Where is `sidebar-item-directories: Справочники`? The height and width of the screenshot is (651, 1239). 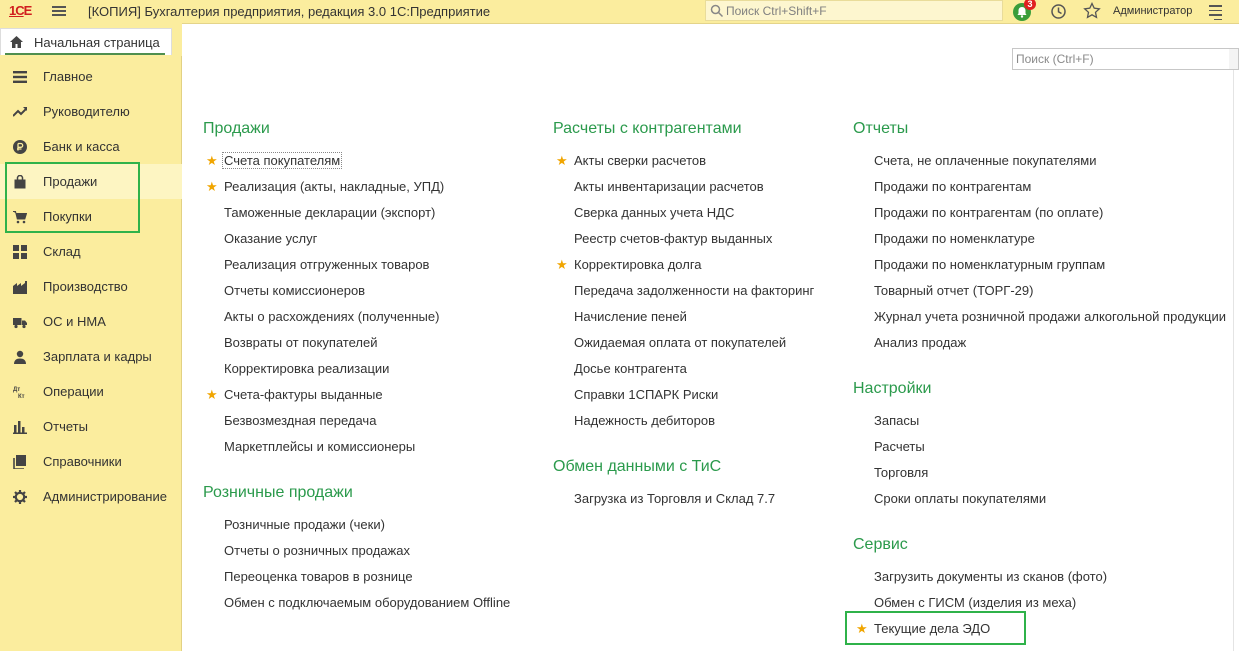 sidebar-item-directories: Справочники is located at coordinates (91, 461).